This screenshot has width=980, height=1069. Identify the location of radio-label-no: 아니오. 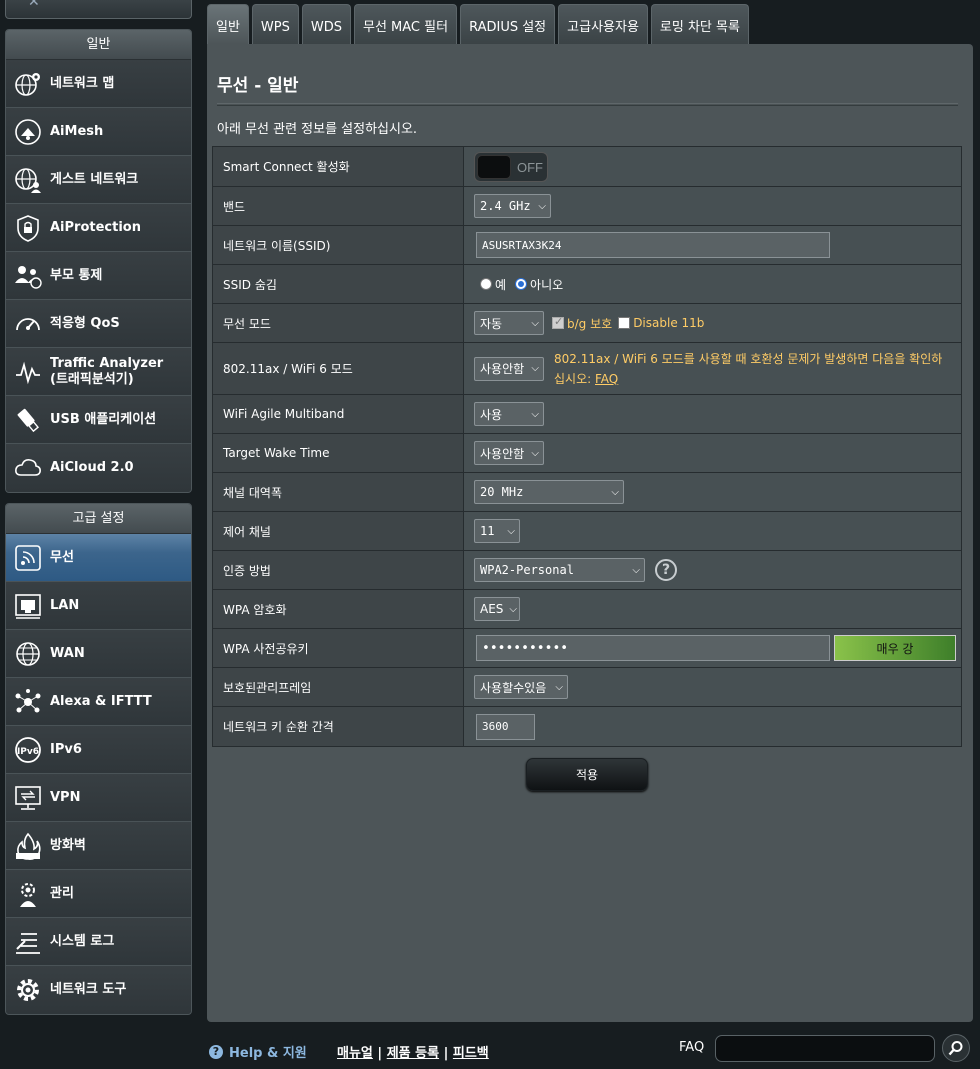
(547, 284).